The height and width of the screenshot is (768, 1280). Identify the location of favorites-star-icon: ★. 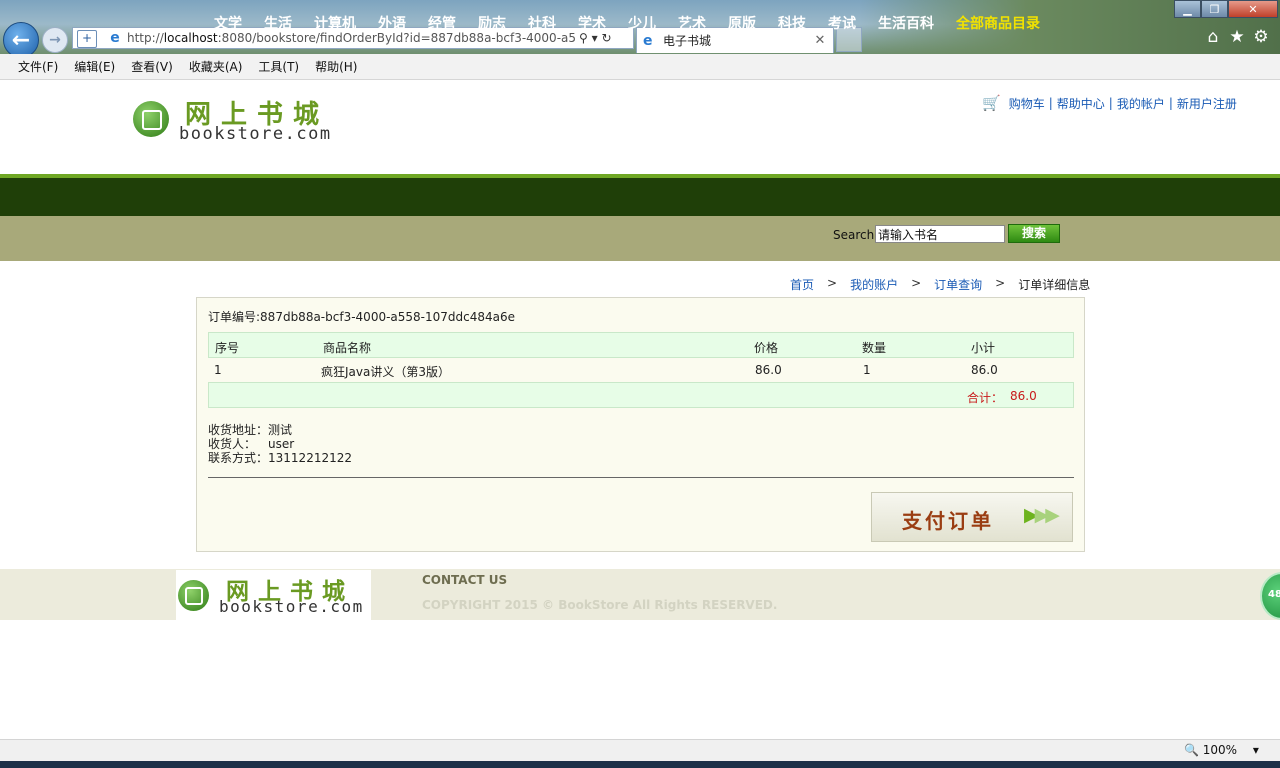
(1237, 37).